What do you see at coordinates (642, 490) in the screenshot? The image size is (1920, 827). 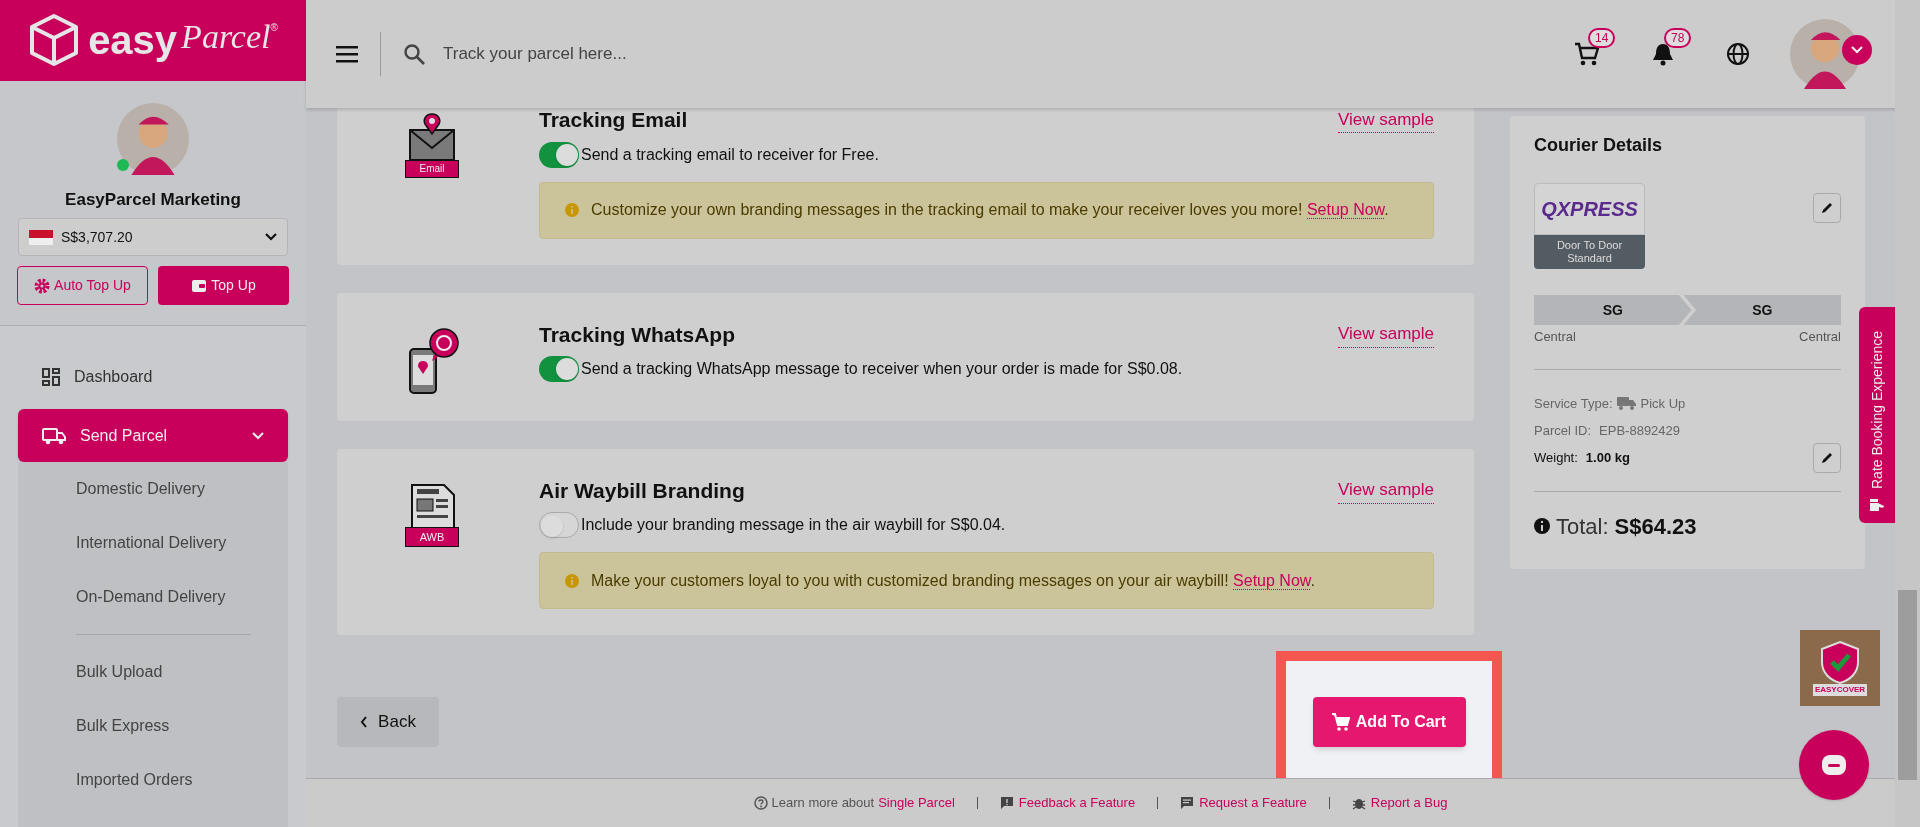 I see `add-on-title: Air Waybill Branding` at bounding box center [642, 490].